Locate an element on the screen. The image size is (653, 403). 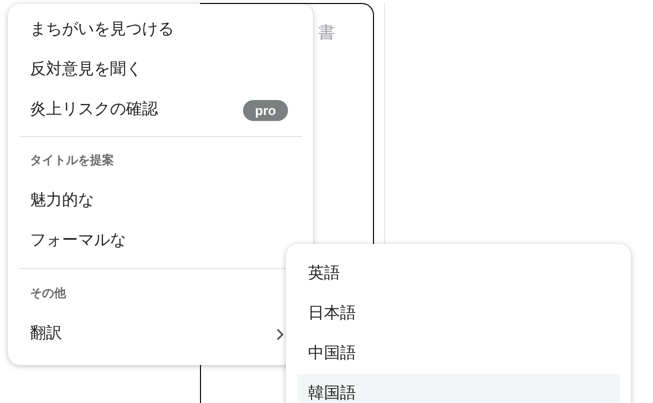
section-header: その他 is located at coordinates (48, 293).